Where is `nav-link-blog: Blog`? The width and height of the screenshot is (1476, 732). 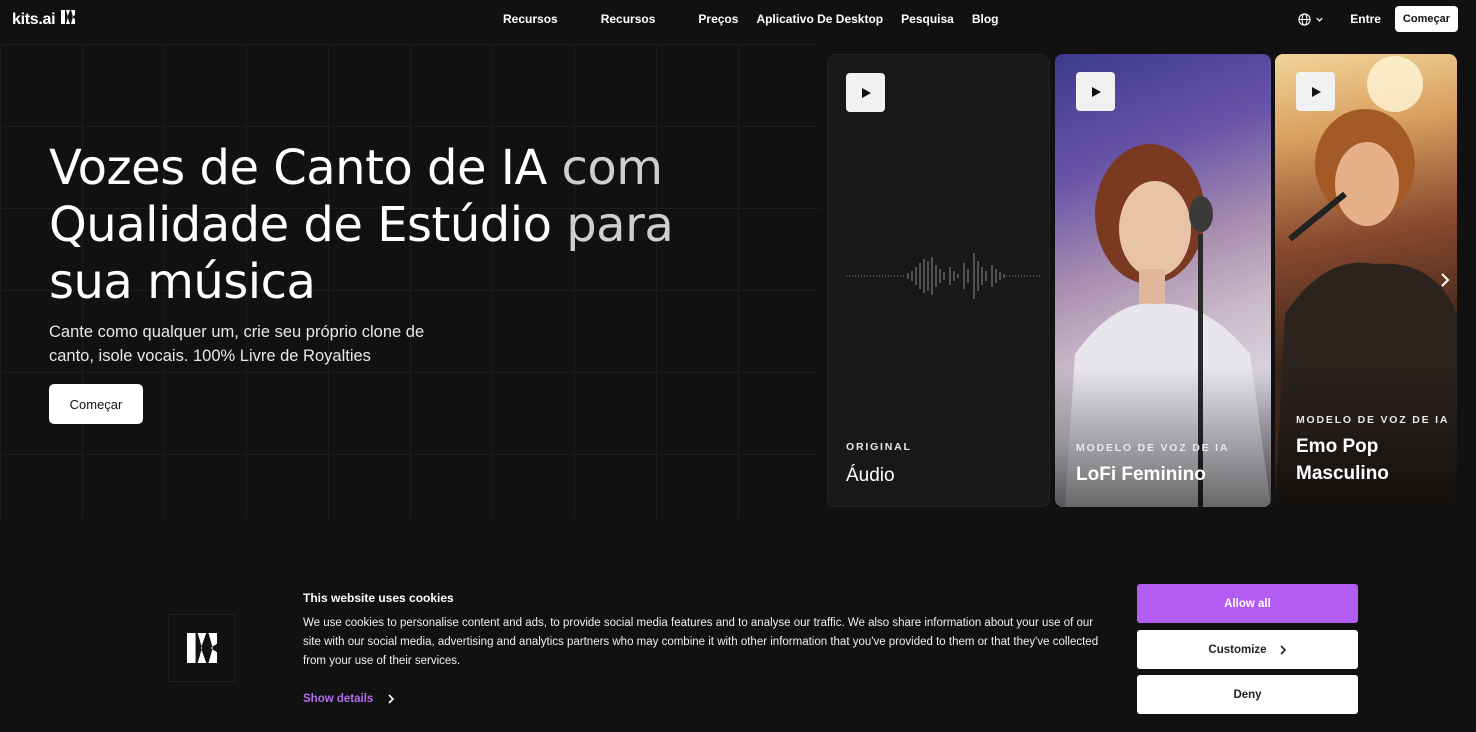
nav-link-blog: Blog is located at coordinates (985, 19).